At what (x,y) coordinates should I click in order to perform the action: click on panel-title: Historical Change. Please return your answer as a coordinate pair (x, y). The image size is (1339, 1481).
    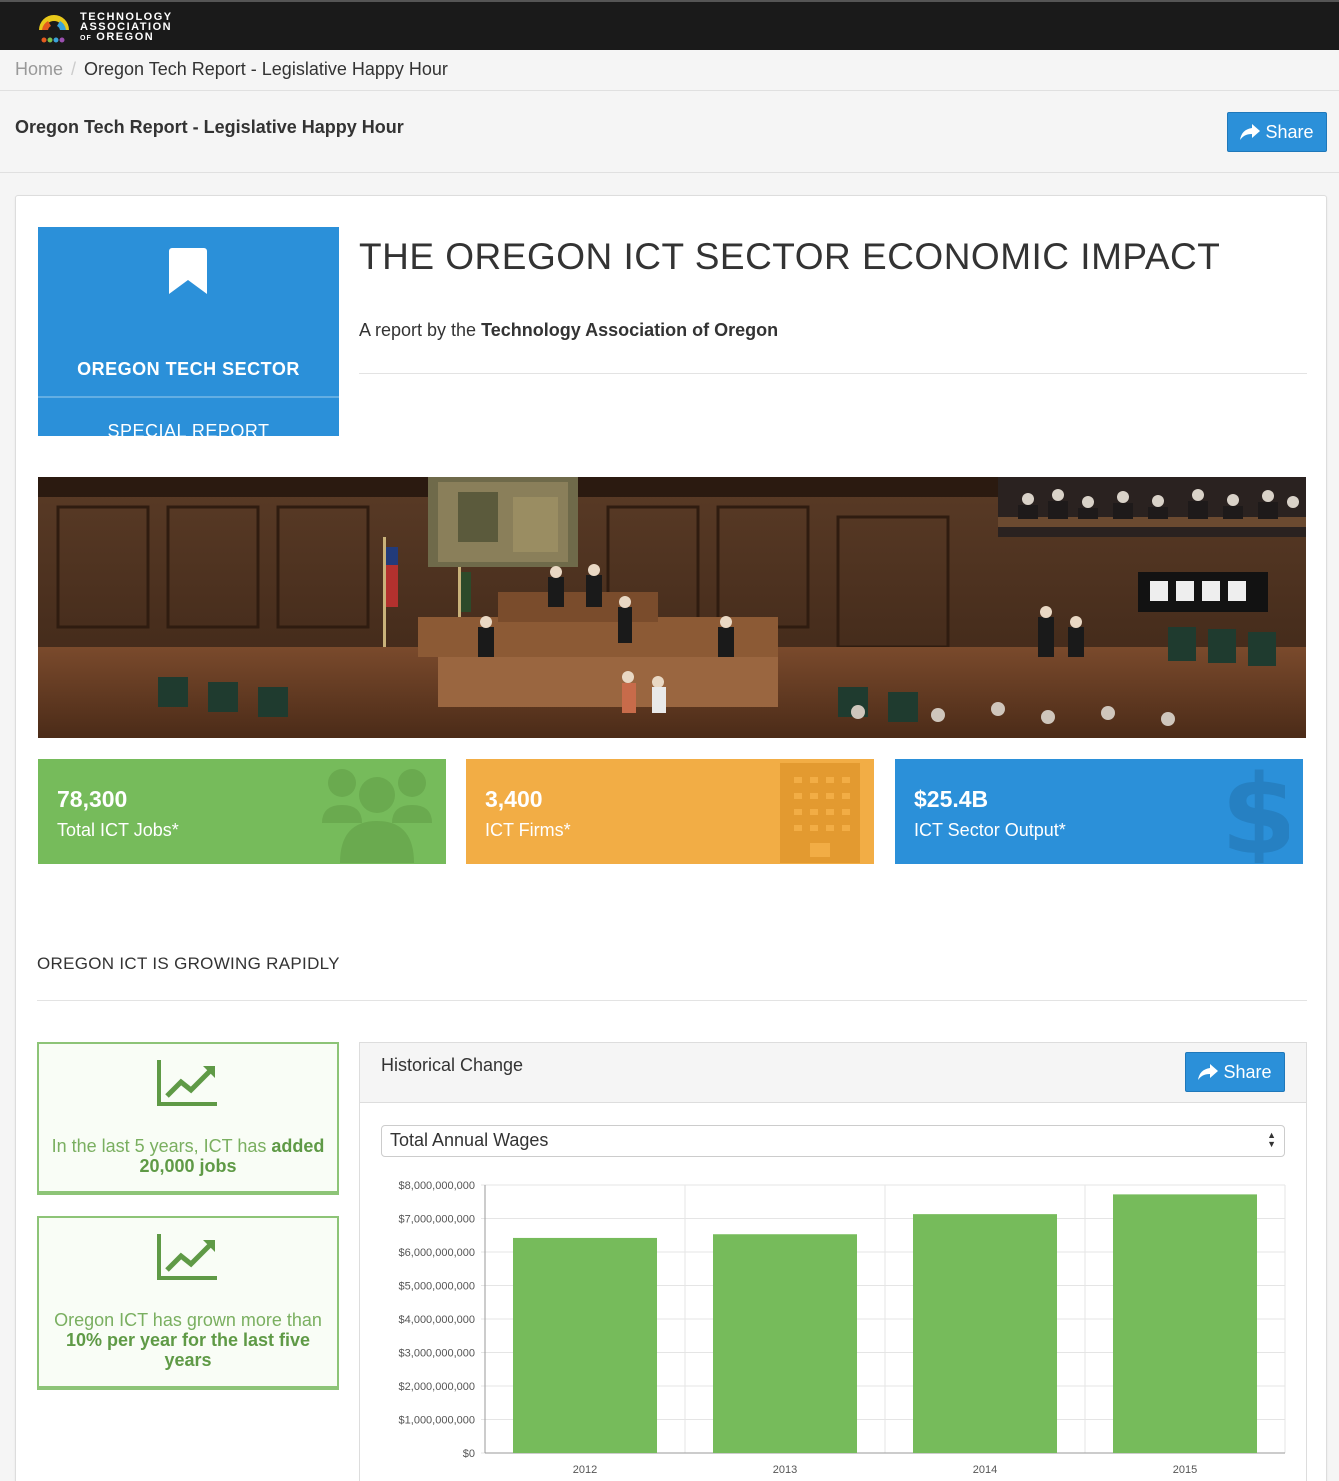
    Looking at the image, I should click on (452, 1065).